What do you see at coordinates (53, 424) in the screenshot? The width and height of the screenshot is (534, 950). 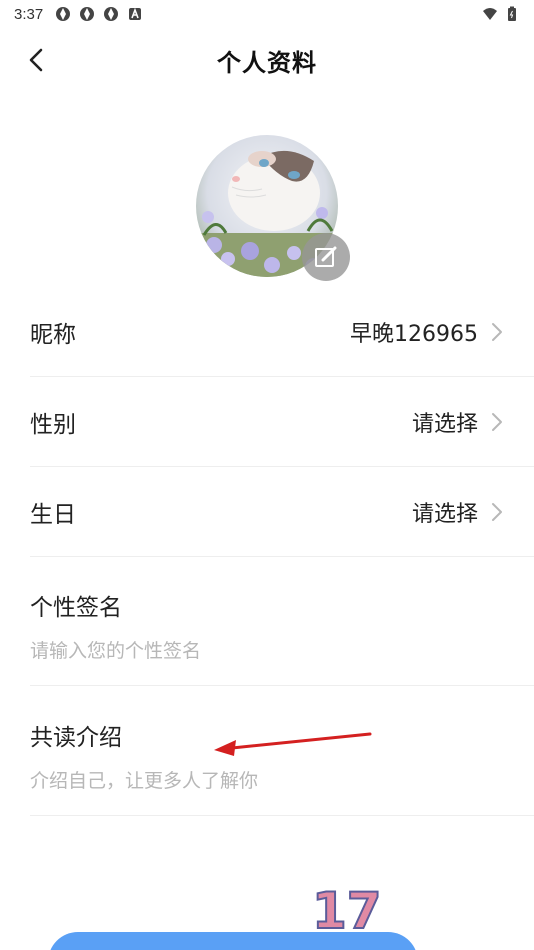 I see `gender-label: 性别` at bounding box center [53, 424].